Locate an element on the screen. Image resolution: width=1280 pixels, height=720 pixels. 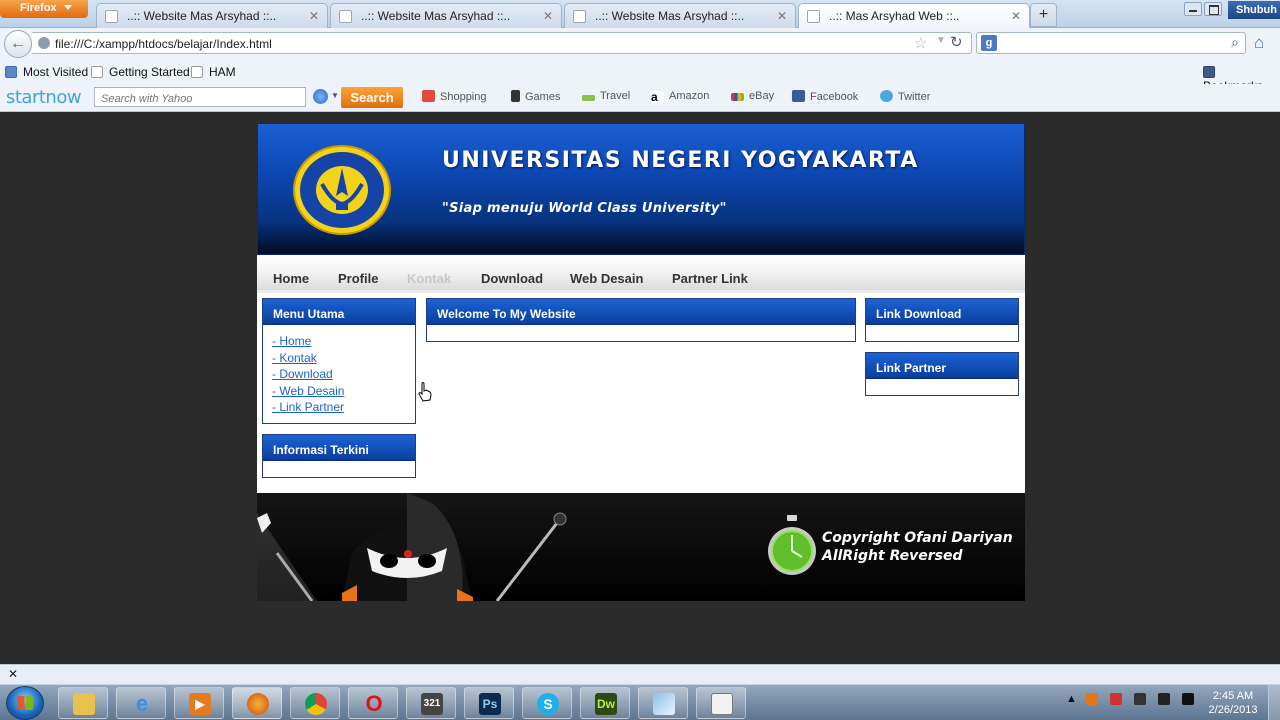
bookmark-star-icon: ☆ is located at coordinates (920, 43).